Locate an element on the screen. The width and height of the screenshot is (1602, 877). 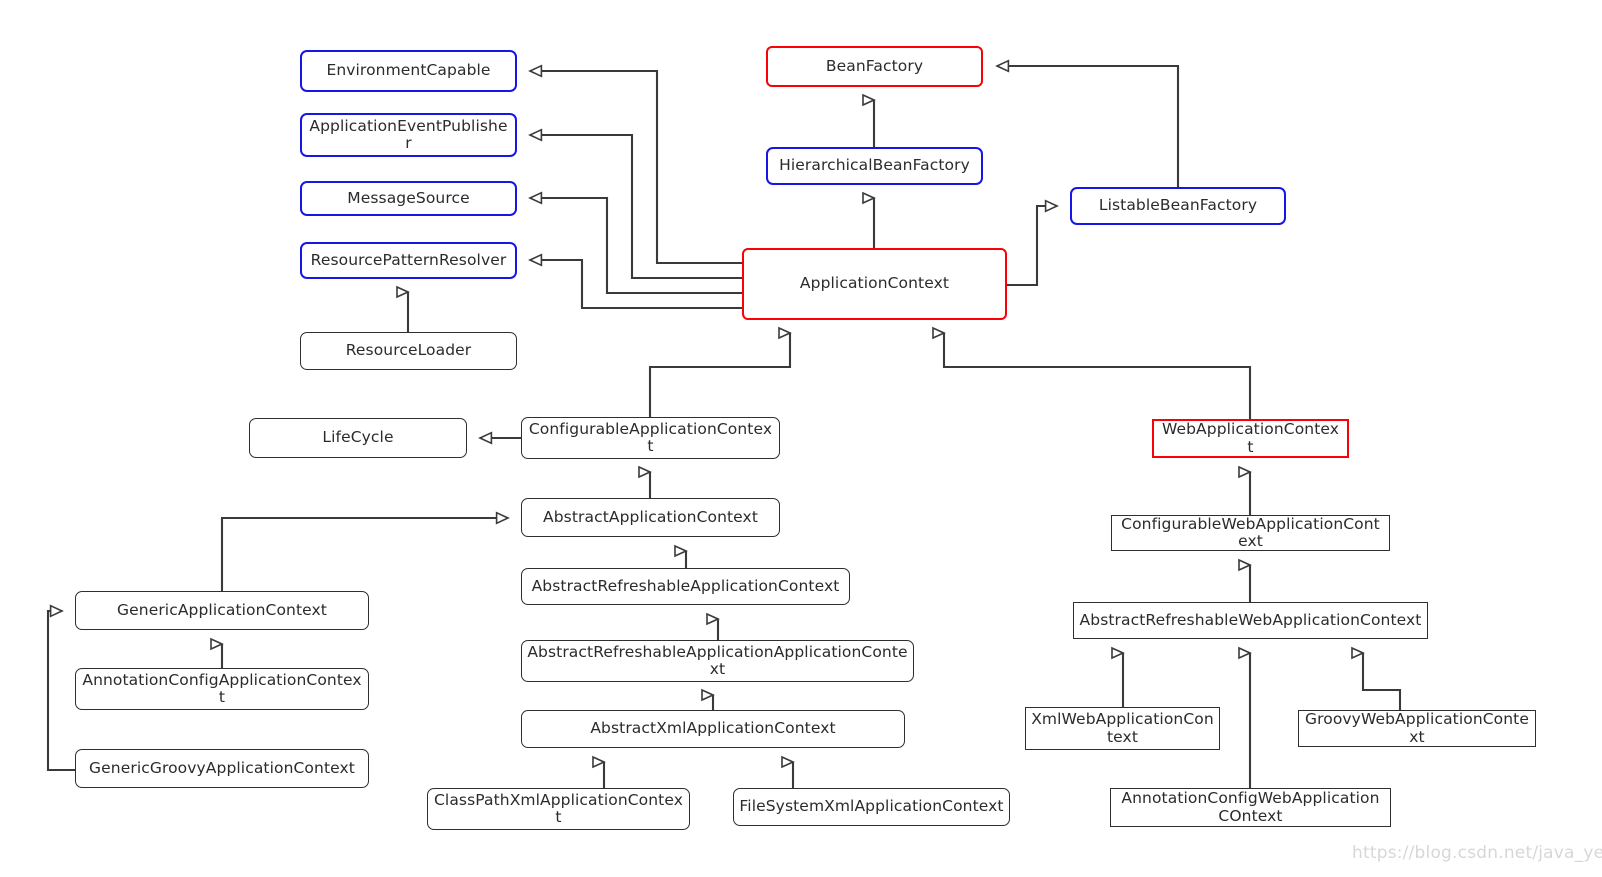
node-generic-application-context: GenericApplicationContext is located at coordinates (222, 610).